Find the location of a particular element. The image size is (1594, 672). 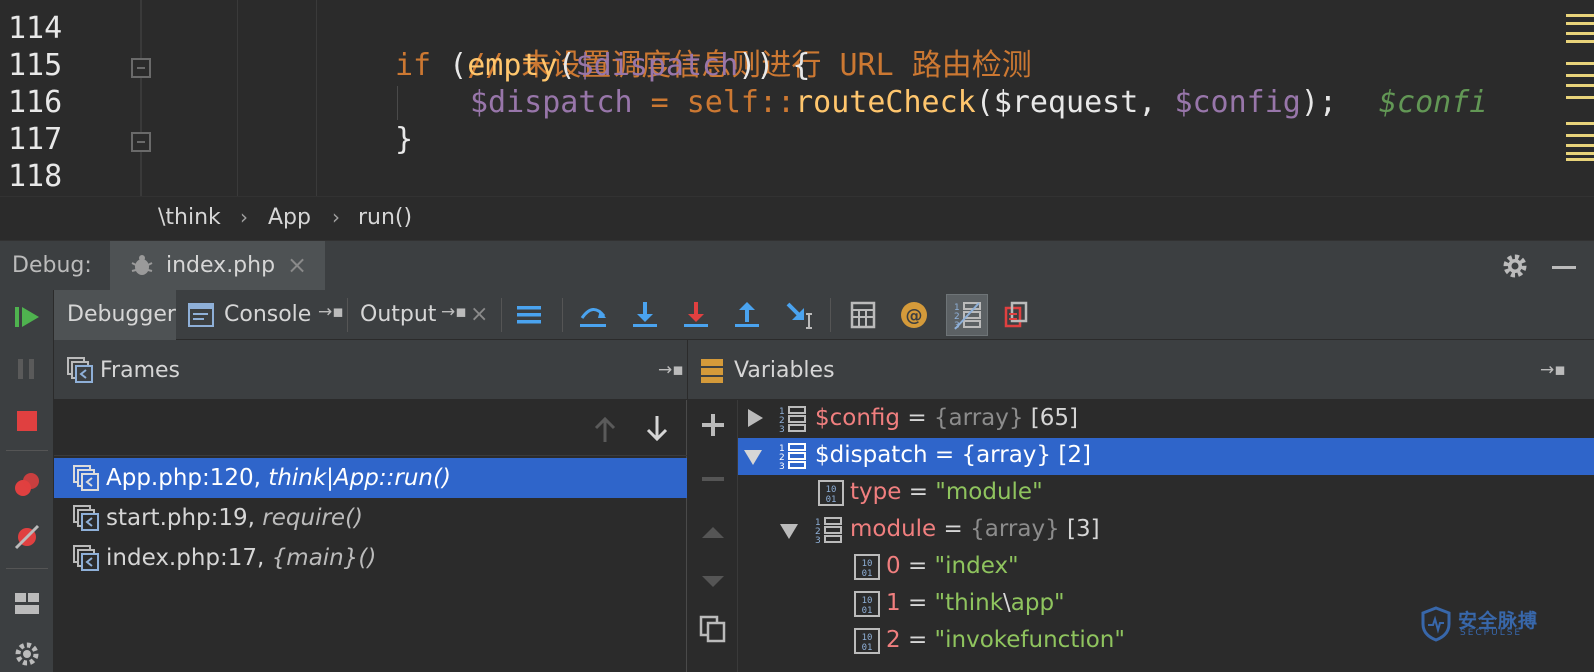

fold-collapse-icon is located at coordinates (141, 68).